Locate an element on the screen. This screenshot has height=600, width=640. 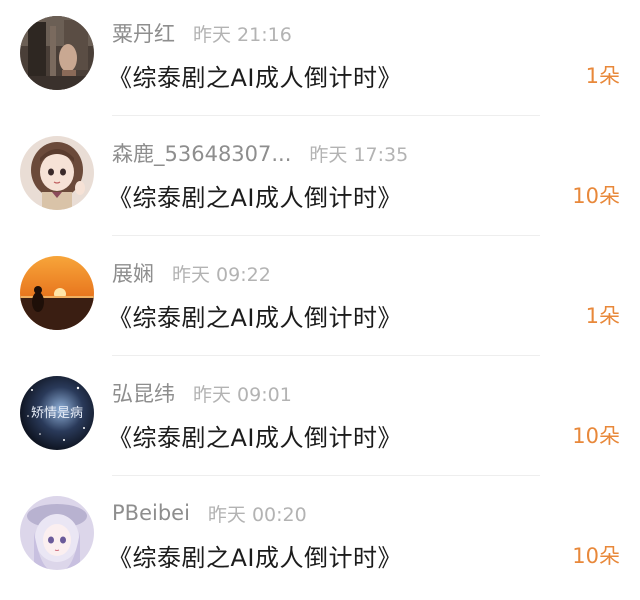
avatar-starry-icon: 矫情是病 is located at coordinates (57, 413).